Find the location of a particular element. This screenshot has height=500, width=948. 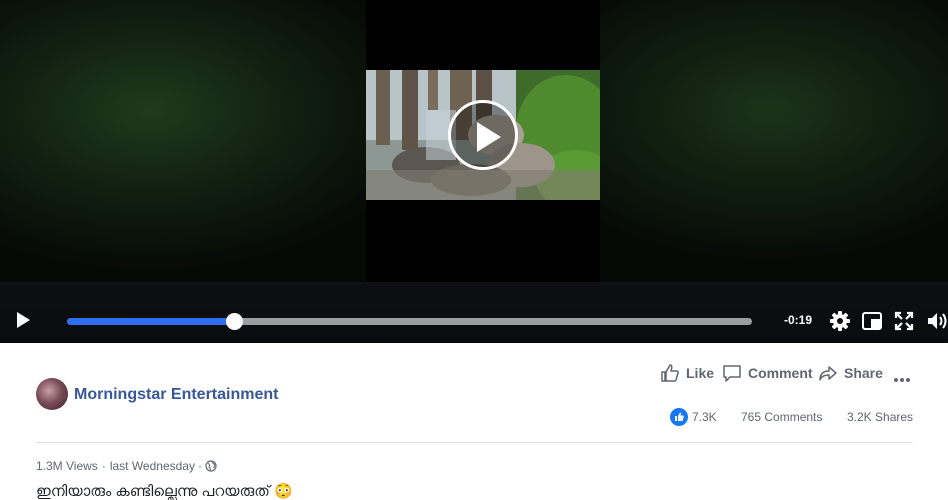

remaining-time: -0:19 is located at coordinates (798, 320).